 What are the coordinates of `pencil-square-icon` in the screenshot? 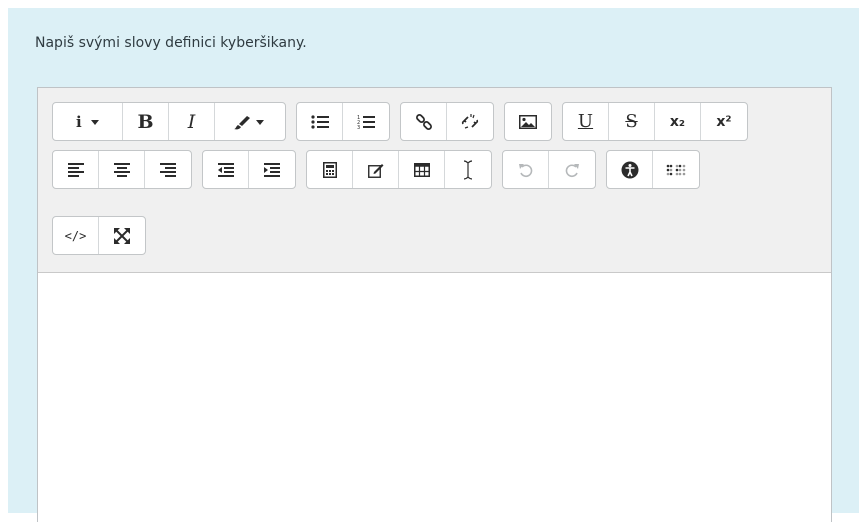 It's located at (375, 170).